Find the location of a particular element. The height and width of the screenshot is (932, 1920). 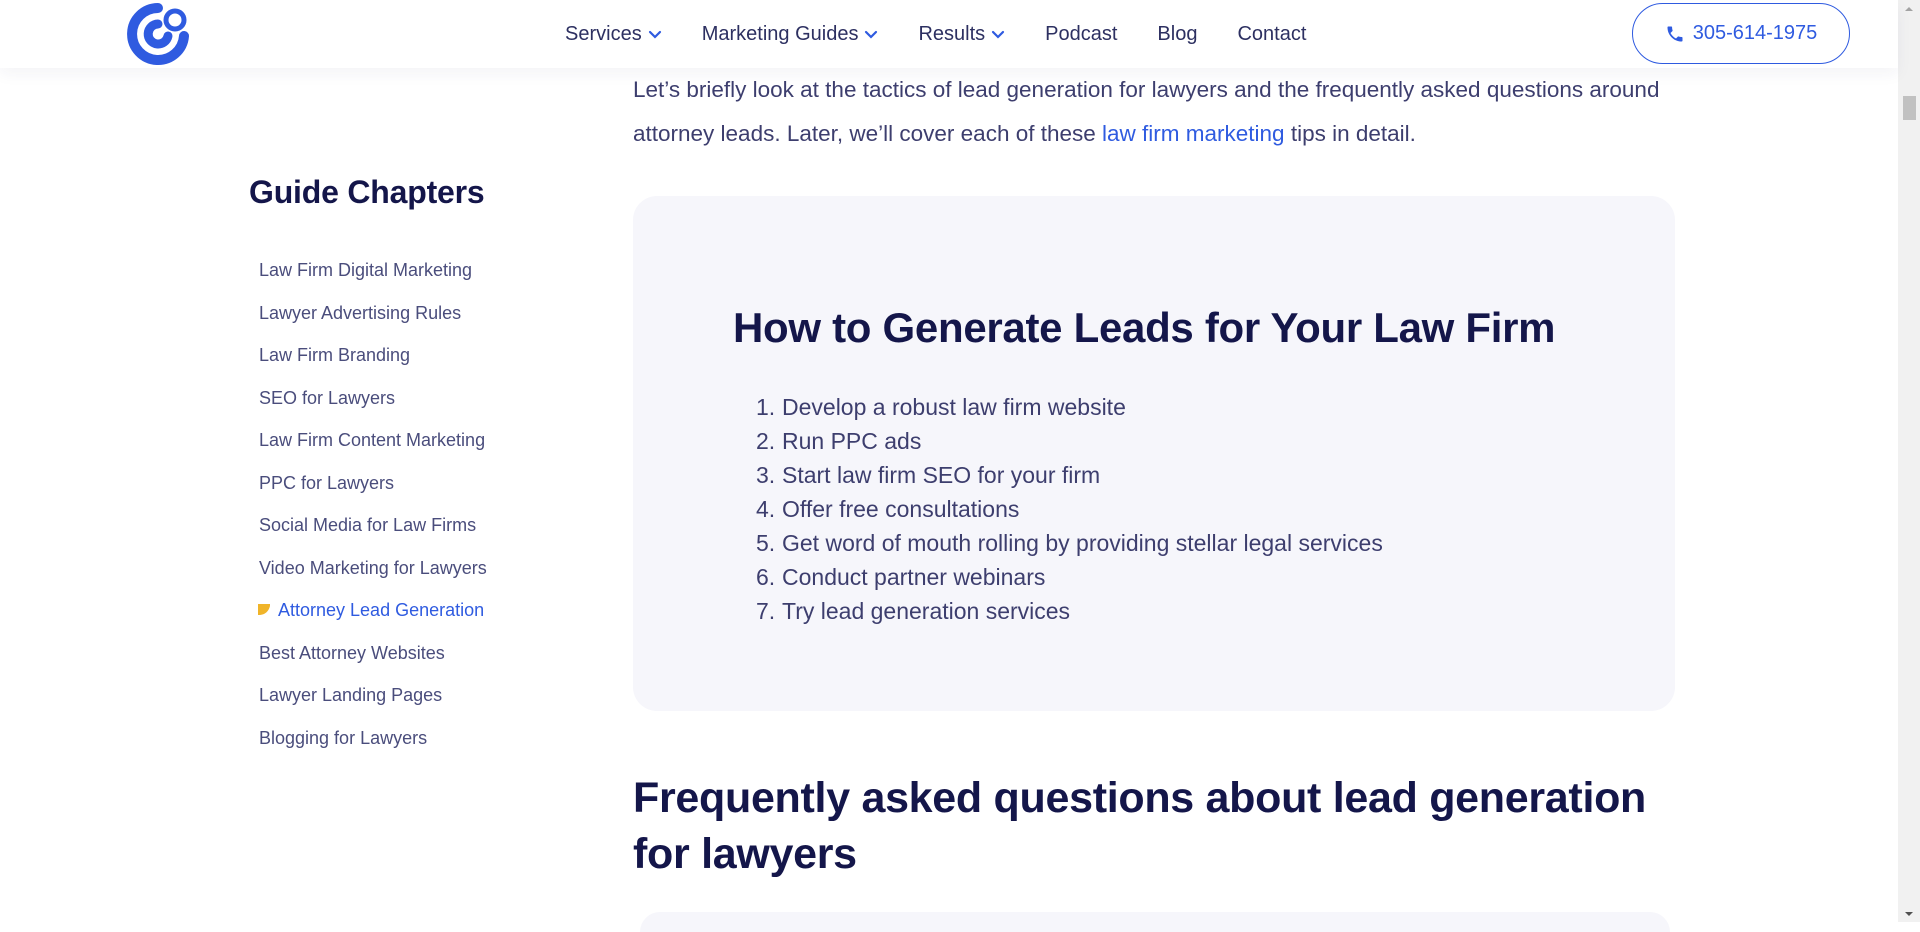

step-item: 1. Develop a robust law firm website is located at coordinates (1069, 407).